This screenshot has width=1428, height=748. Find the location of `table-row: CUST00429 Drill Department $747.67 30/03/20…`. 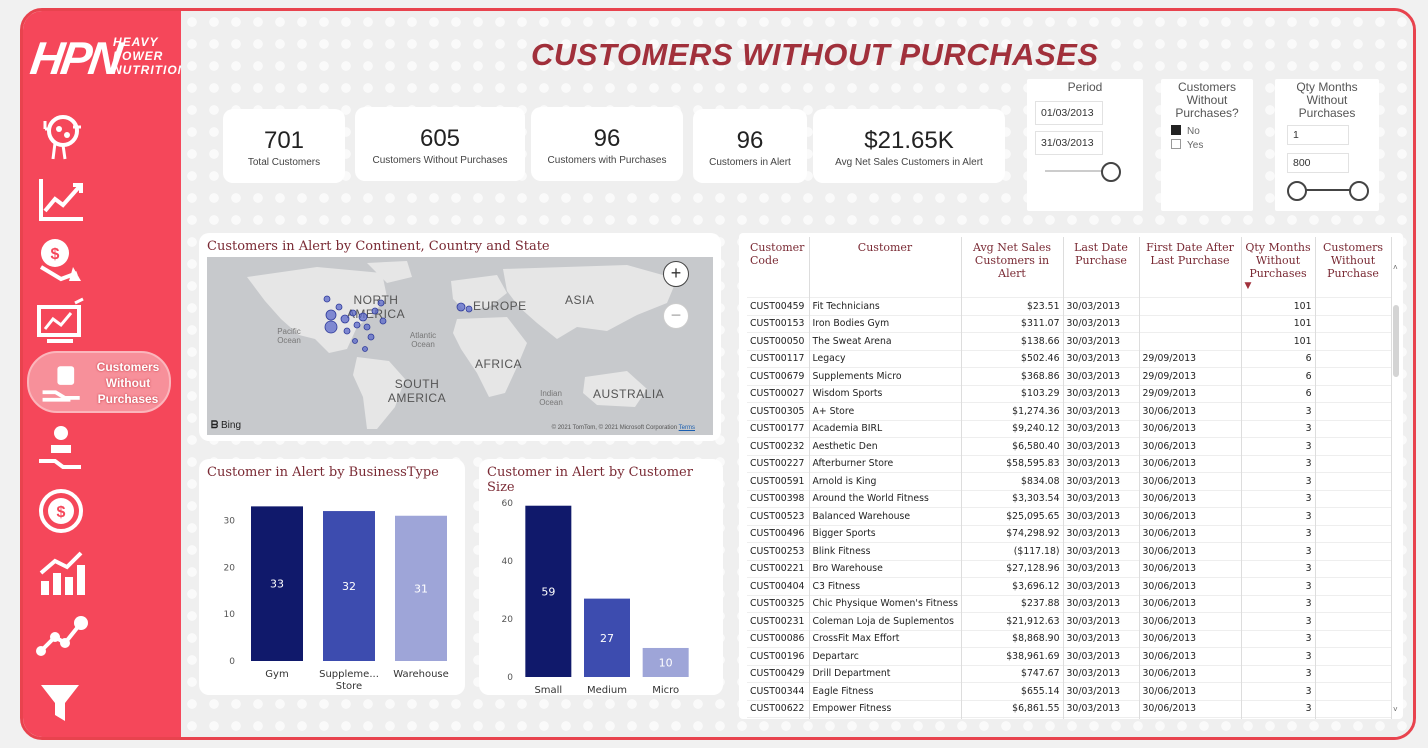

table-row: CUST00429 Drill Department $747.67 30/03/20… is located at coordinates (1069, 673).